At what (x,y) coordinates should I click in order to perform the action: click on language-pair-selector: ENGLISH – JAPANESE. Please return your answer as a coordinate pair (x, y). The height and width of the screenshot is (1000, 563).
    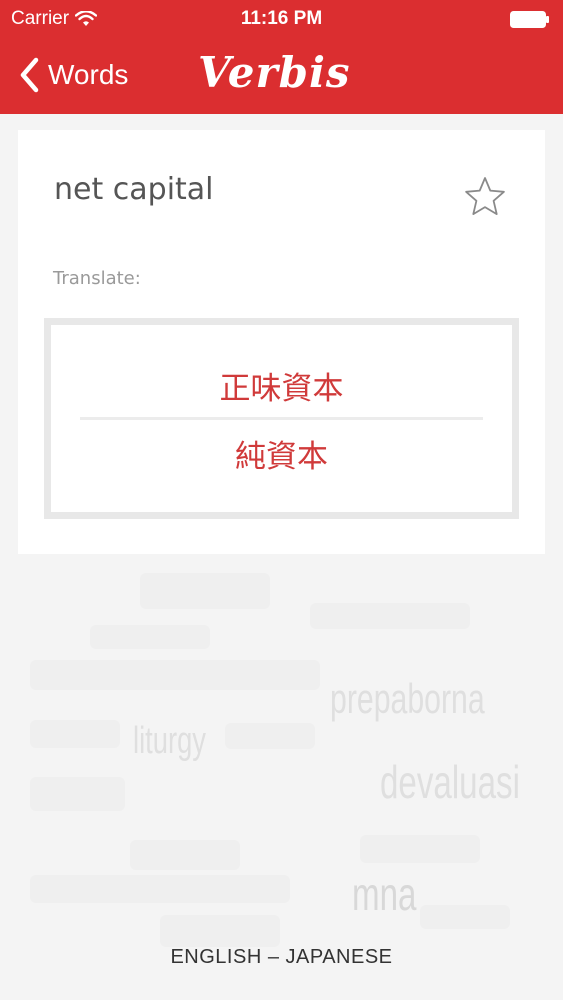
    Looking at the image, I should click on (281, 957).